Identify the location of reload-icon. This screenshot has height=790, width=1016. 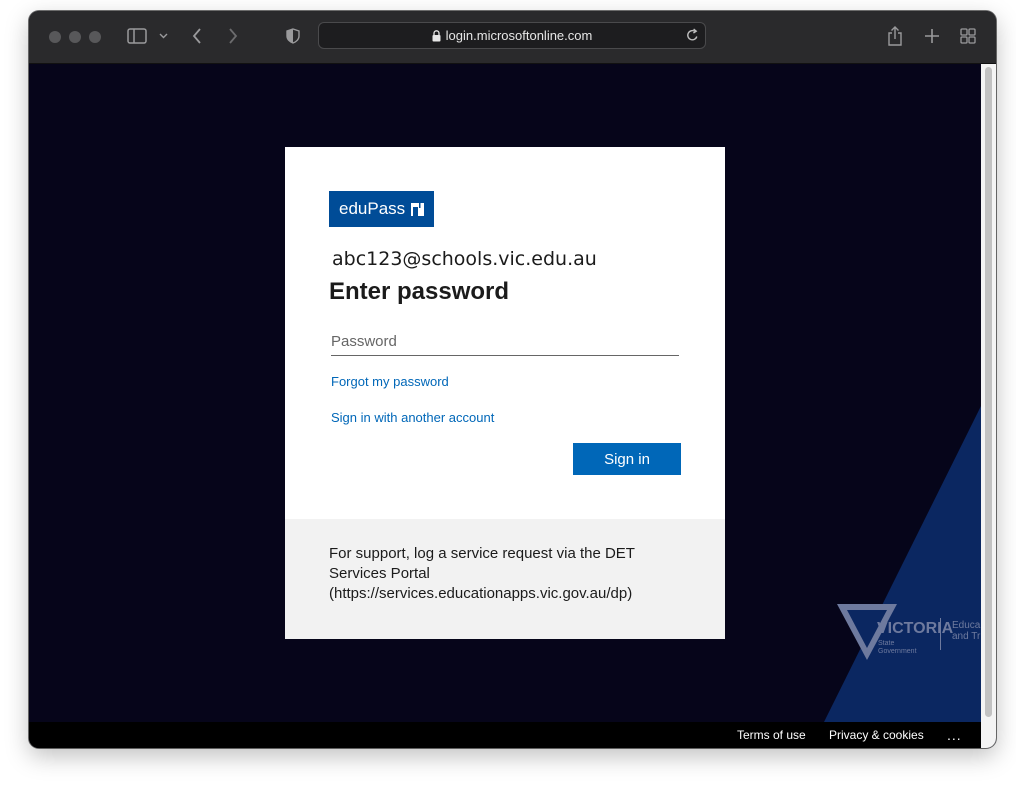
(692, 35).